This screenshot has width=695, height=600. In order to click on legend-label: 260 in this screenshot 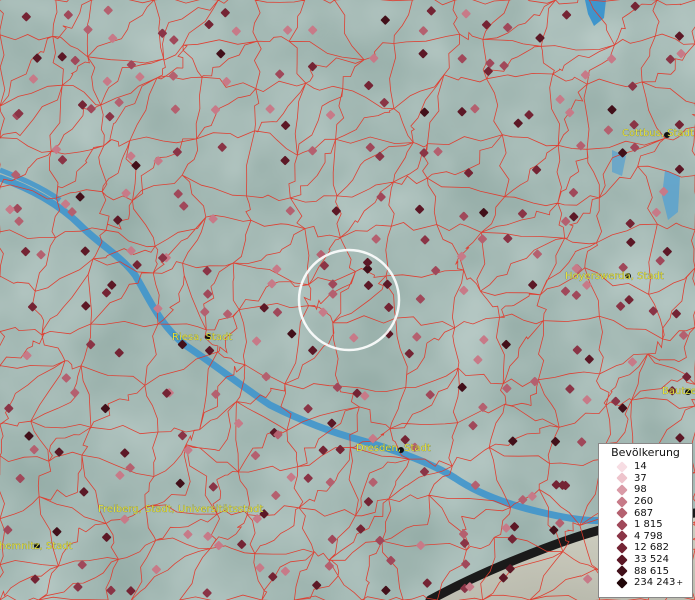, I will do `click(644, 502)`.